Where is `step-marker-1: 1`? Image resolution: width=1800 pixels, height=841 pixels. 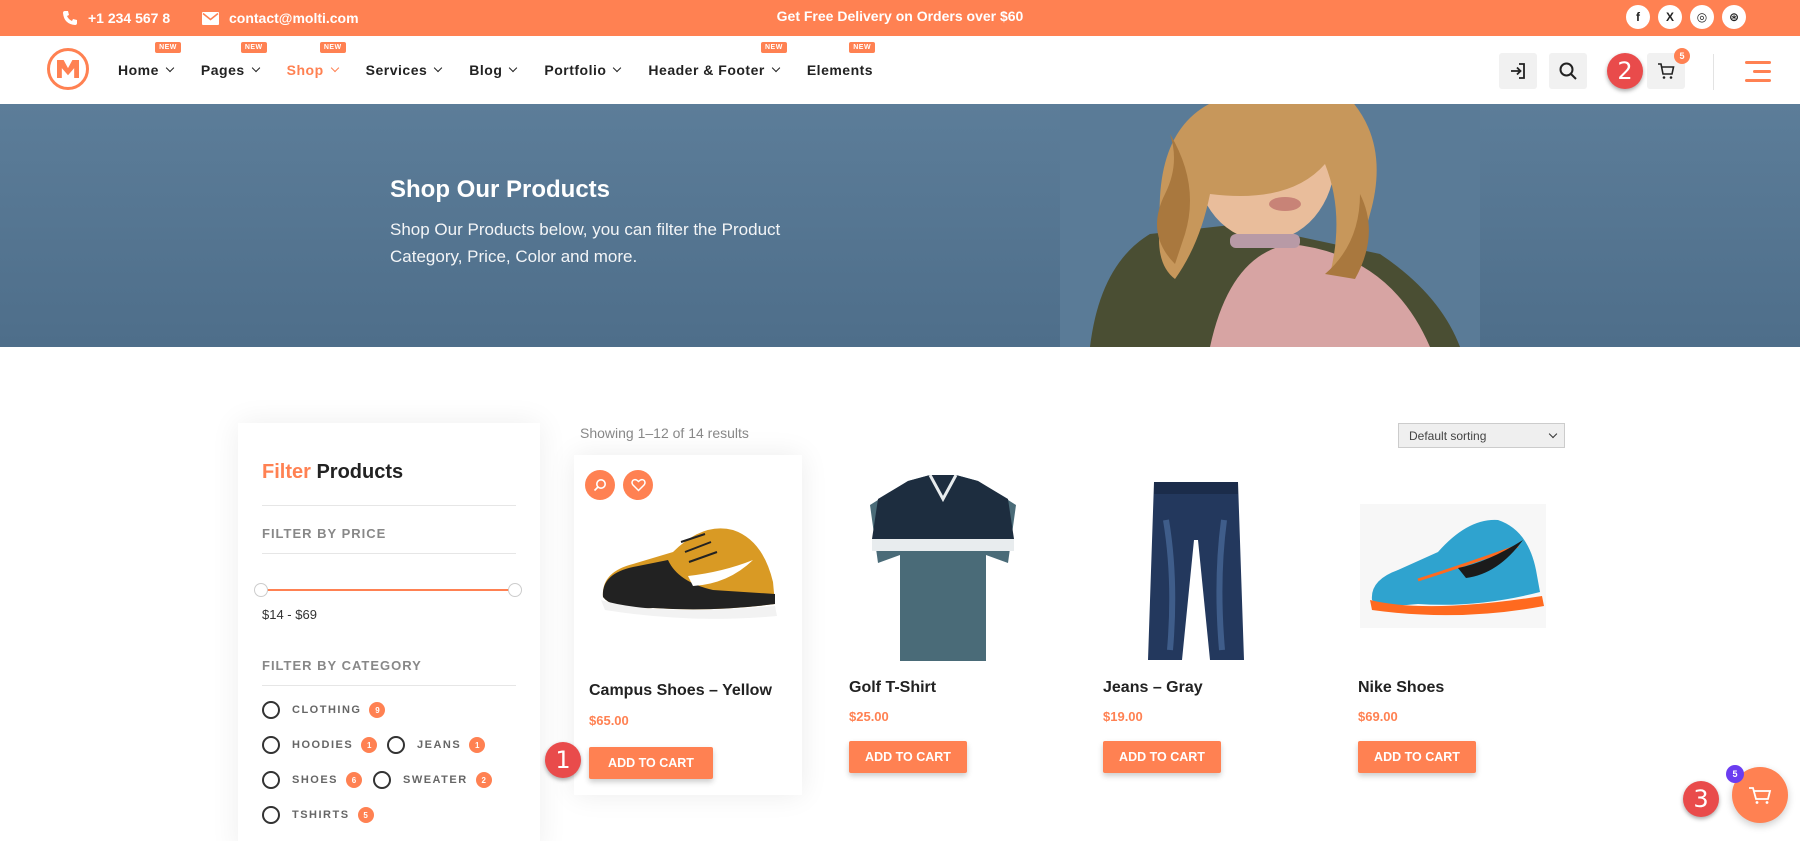
step-marker-1: 1 is located at coordinates (563, 760).